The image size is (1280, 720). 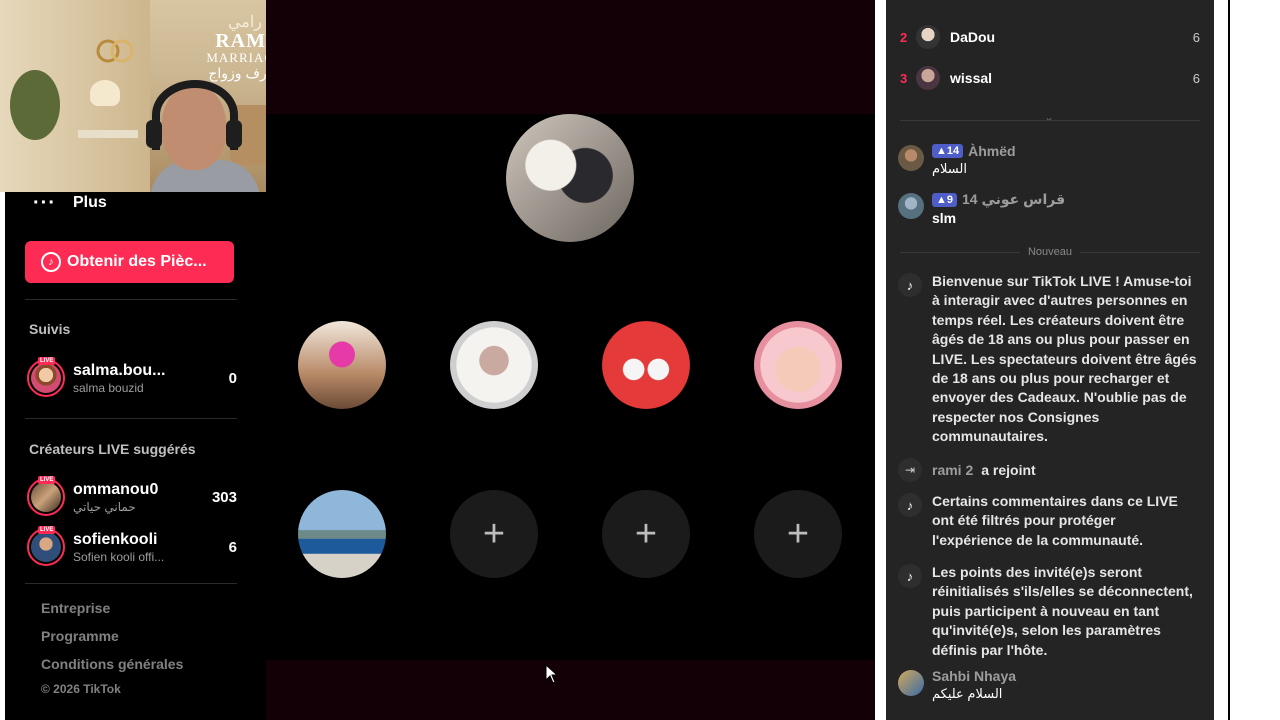 What do you see at coordinates (1229, 360) in the screenshot?
I see `right-edge-line` at bounding box center [1229, 360].